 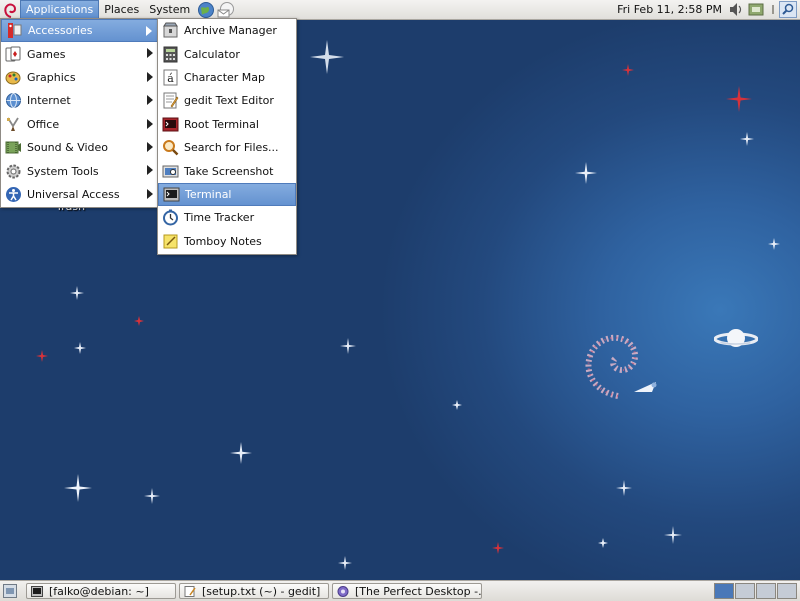 I want to click on menu-item-label: Sound & Video, so click(x=68, y=148).